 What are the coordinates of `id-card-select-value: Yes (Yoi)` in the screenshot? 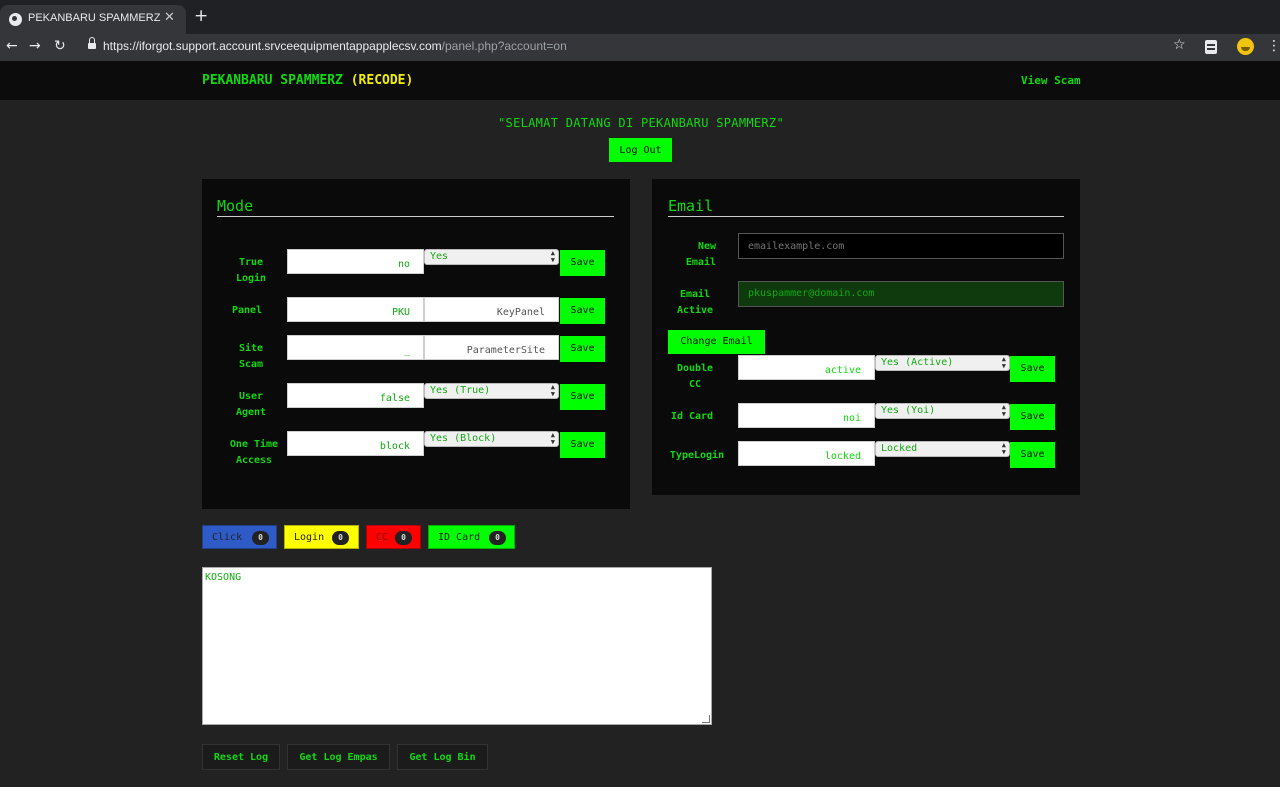 It's located at (908, 410).